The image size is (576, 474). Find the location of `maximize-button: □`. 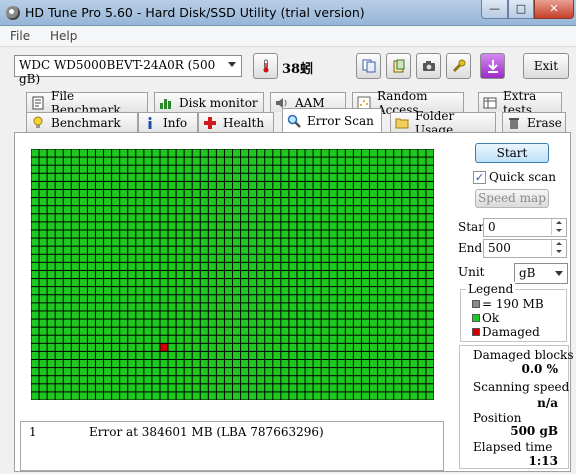

maximize-button: □ is located at coordinates (521, 9).